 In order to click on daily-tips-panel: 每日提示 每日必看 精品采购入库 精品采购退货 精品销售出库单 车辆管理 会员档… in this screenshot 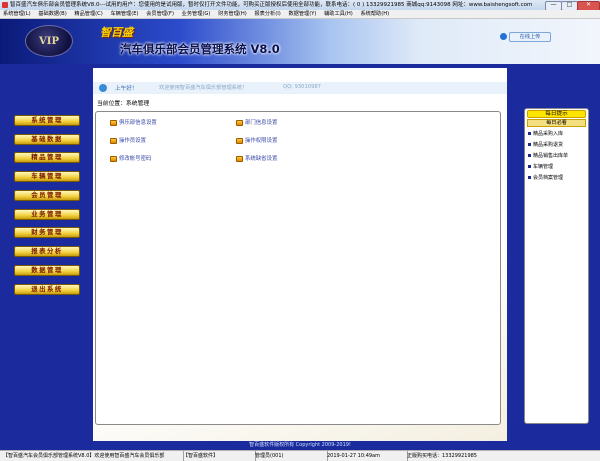, I will do `click(556, 266)`.